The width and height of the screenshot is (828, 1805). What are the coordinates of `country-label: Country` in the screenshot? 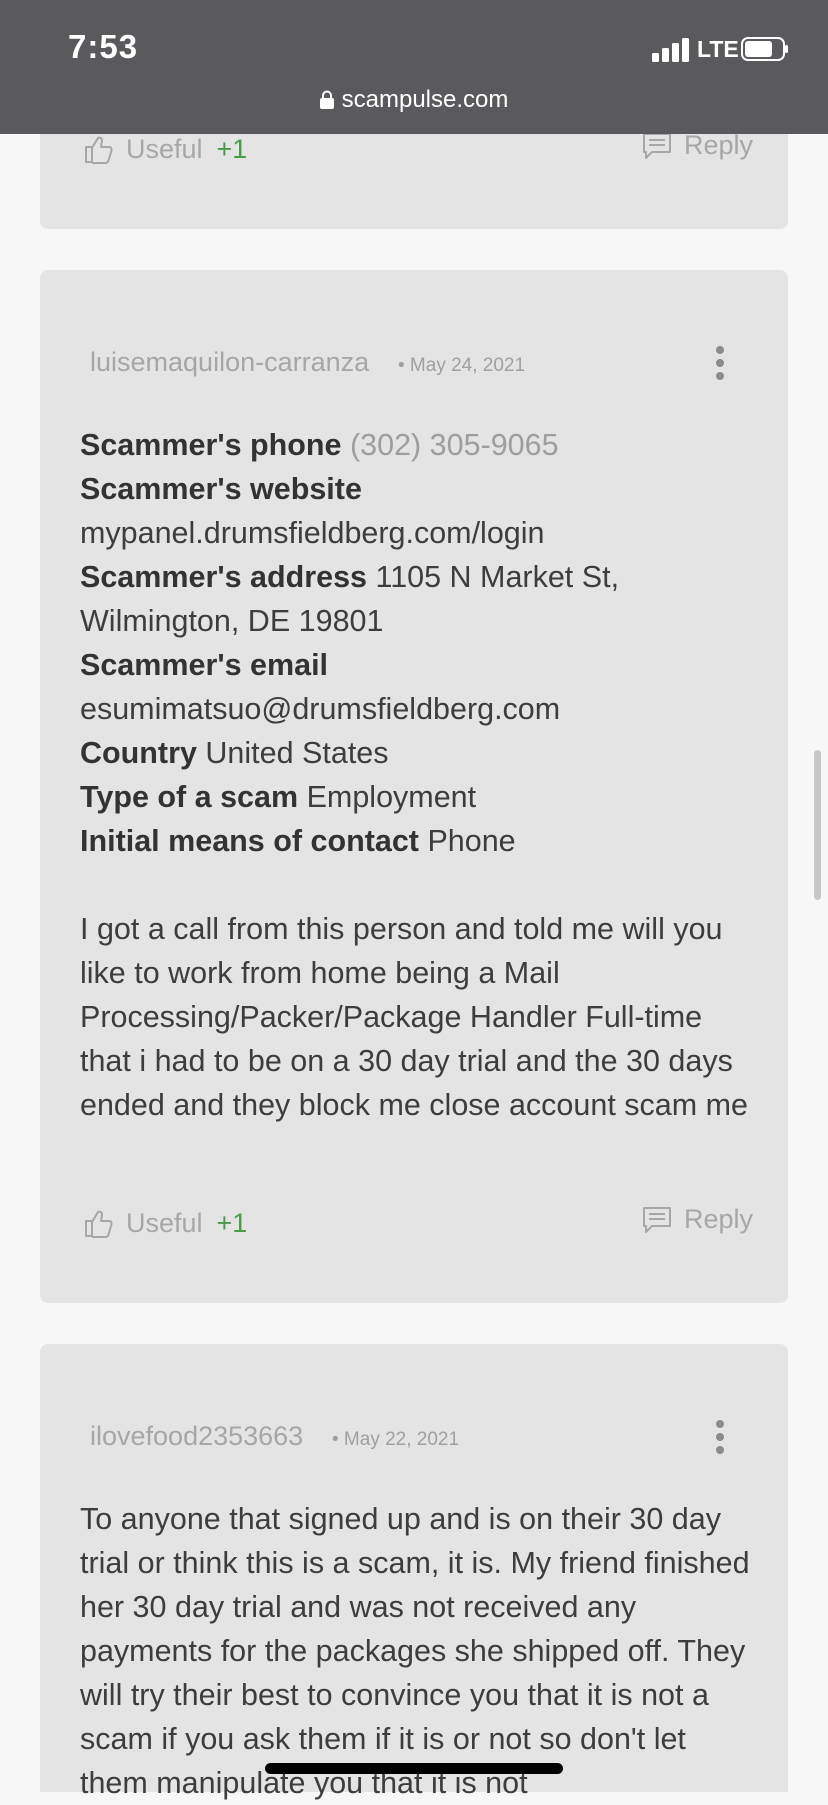 It's located at (138, 753).